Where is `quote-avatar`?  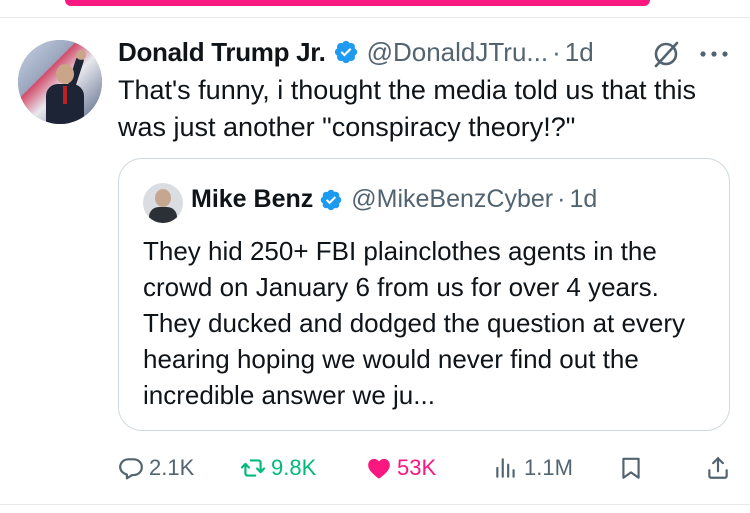 quote-avatar is located at coordinates (163, 203).